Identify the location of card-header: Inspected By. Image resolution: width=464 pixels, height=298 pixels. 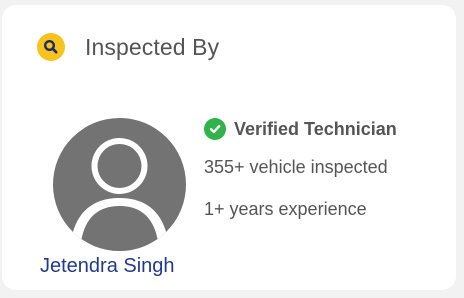
(128, 47).